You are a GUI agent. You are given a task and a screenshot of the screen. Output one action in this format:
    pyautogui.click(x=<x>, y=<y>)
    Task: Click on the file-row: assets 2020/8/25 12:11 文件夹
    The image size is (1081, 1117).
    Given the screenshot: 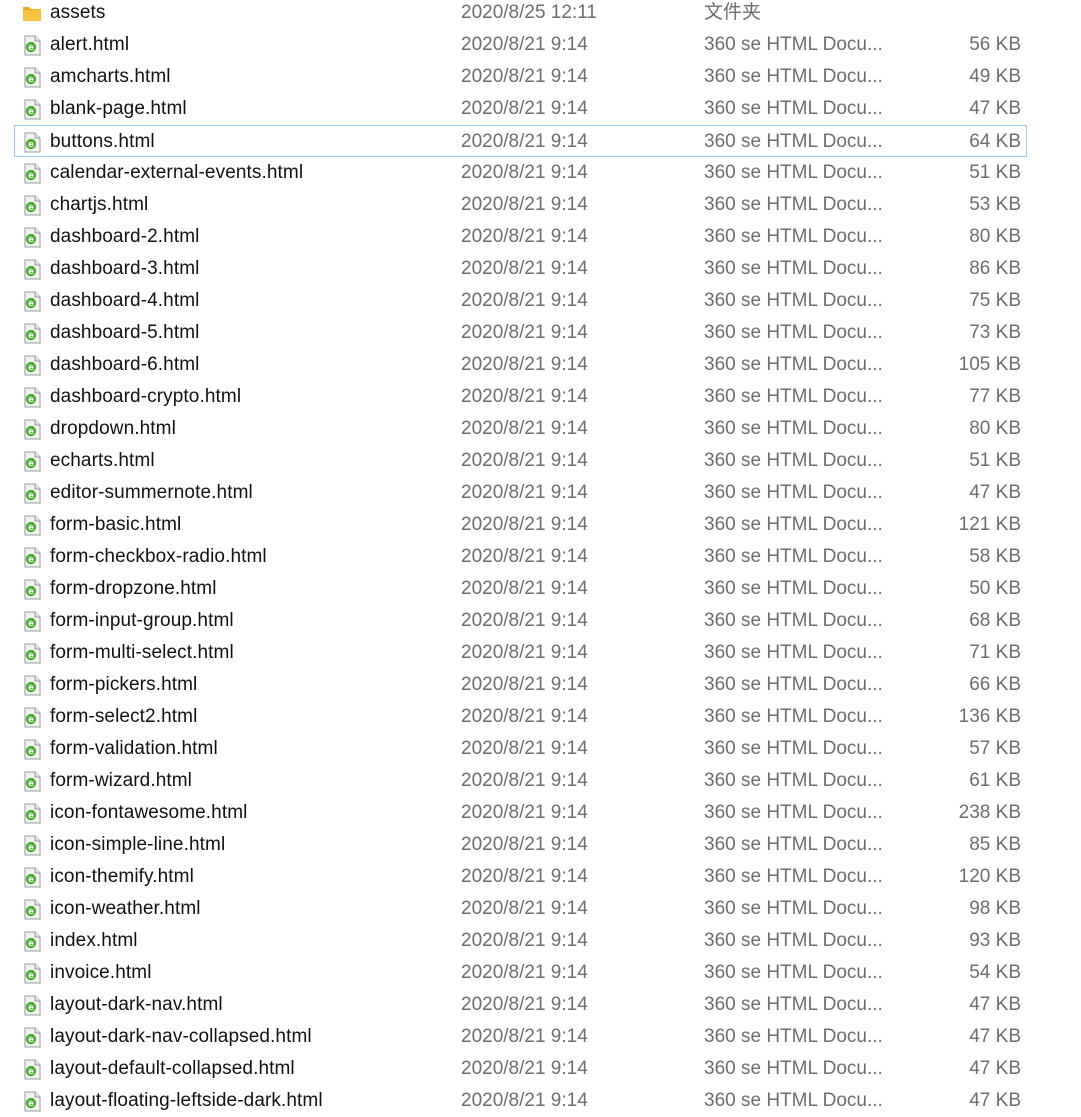 What is the action you would take?
    pyautogui.click(x=540, y=14)
    